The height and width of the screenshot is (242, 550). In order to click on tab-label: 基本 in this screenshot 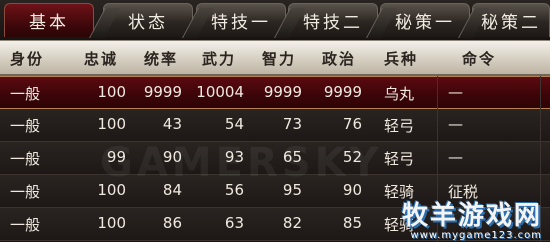, I will do `click(49, 23)`.